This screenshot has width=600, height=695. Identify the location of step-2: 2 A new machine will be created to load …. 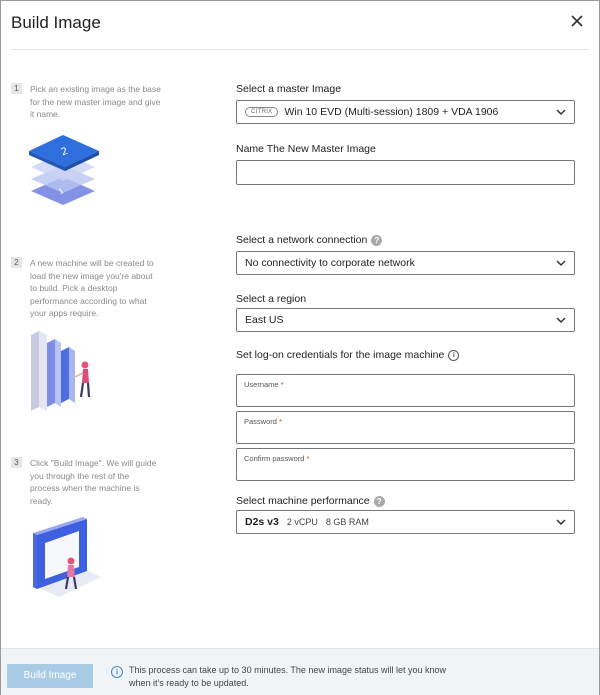
(86, 288).